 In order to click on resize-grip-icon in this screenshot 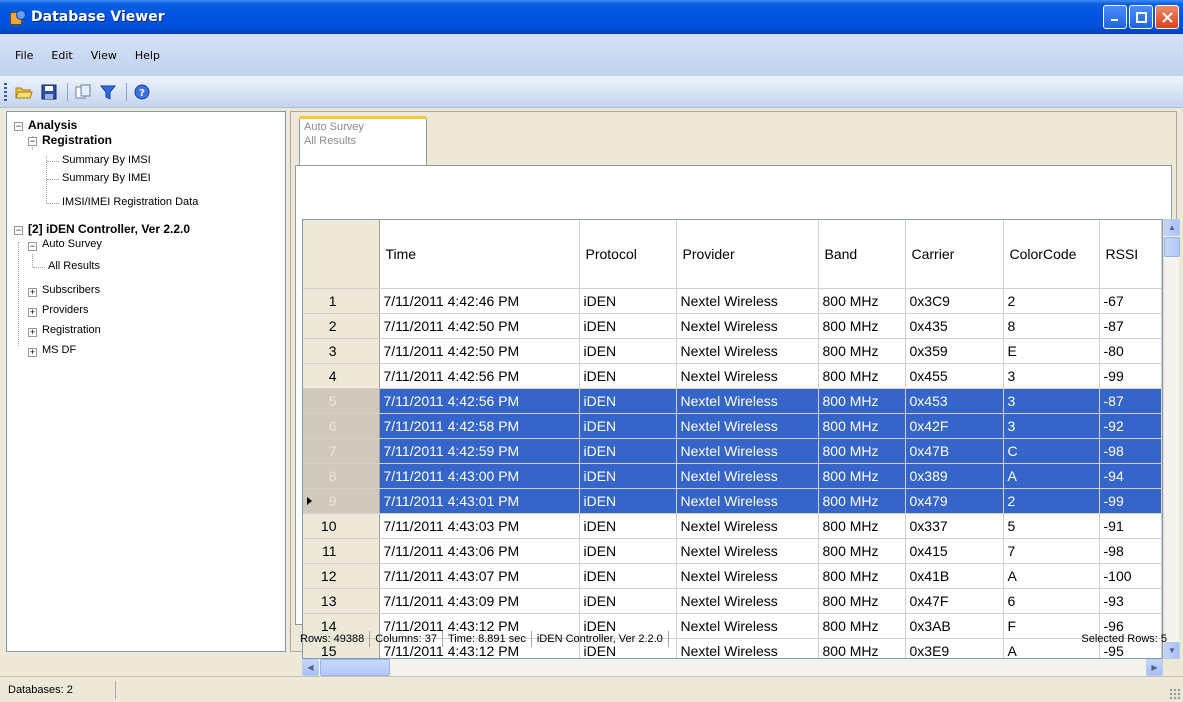, I will do `click(1175, 694)`.